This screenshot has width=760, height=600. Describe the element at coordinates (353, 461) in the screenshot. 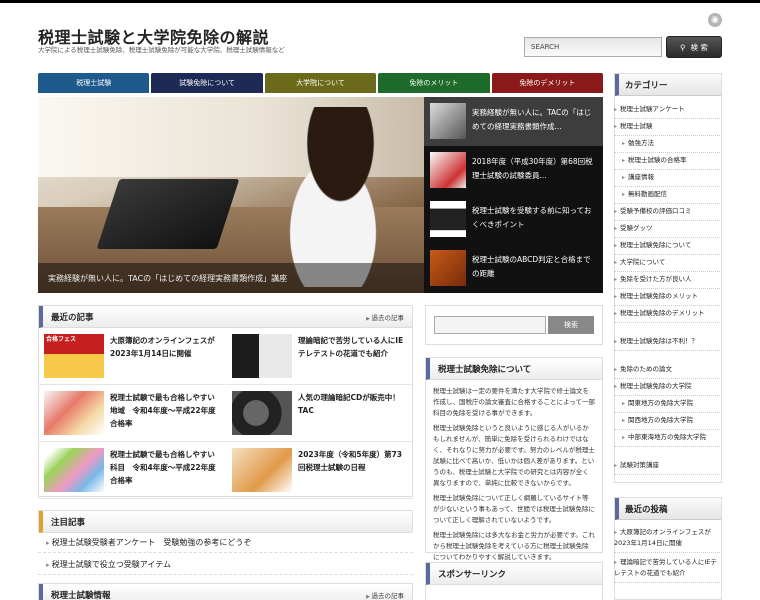

I see `article-title: 2023年度（令和5年度）第73回税理士試験の日程` at that location.